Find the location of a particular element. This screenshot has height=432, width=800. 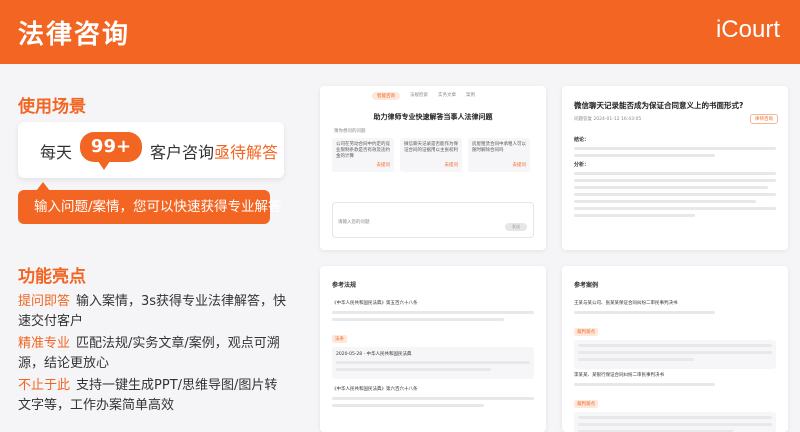

page-title: 法律咨询 is located at coordinates (74, 35).